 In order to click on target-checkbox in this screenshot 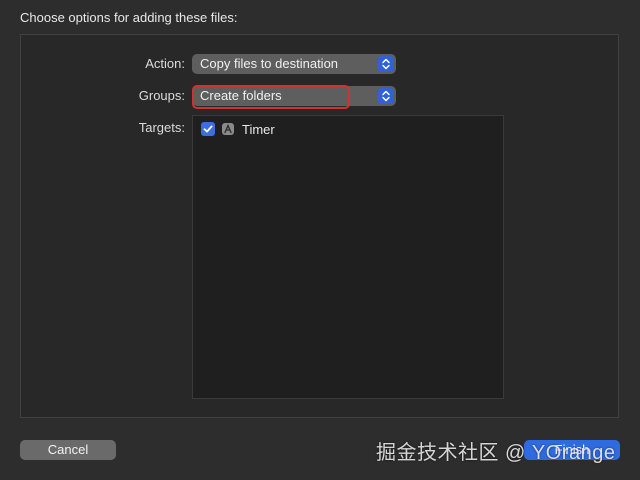, I will do `click(208, 129)`.